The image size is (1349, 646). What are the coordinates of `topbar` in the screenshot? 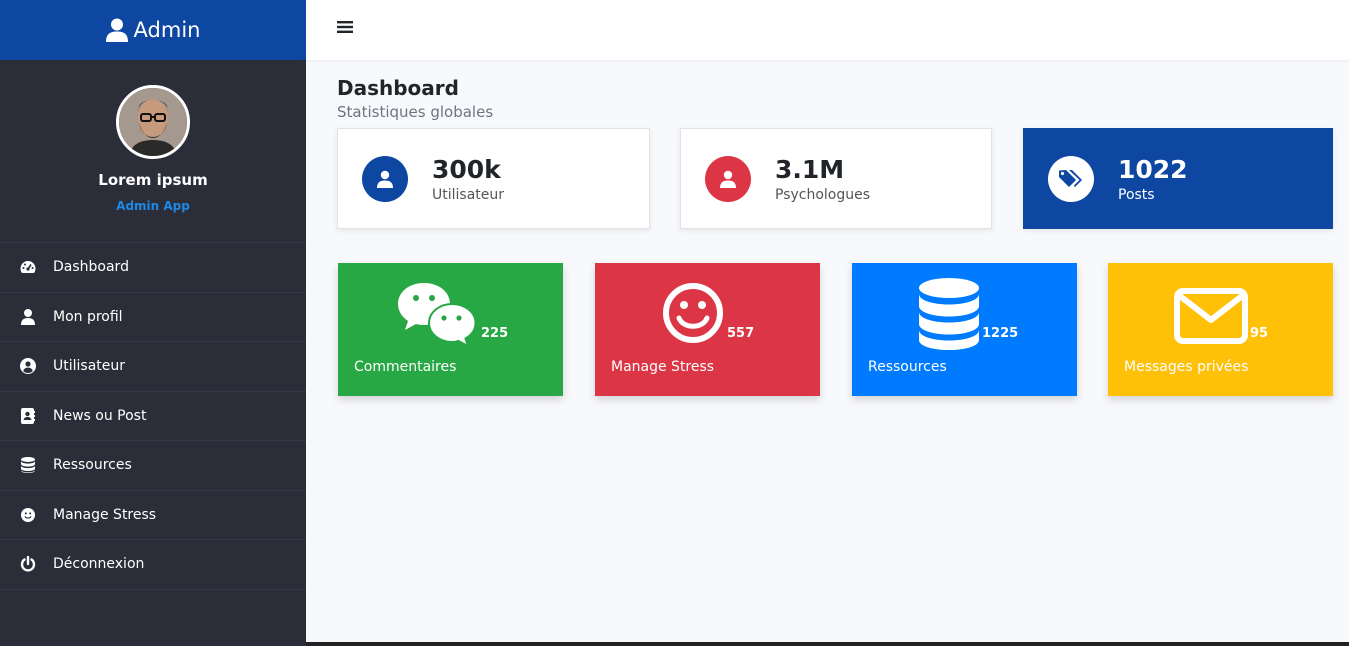 It's located at (827, 30).